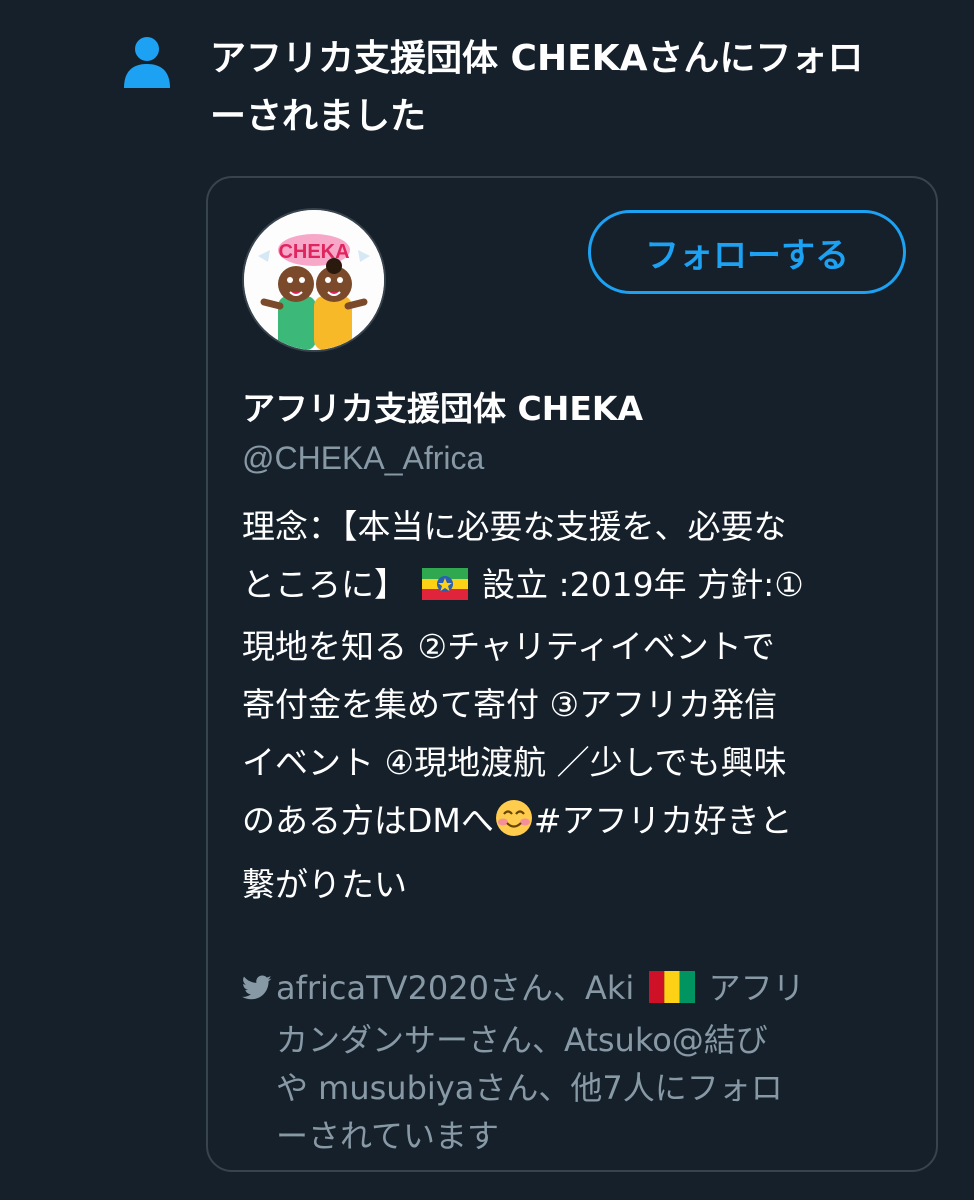 The height and width of the screenshot is (1200, 974). Describe the element at coordinates (671, 992) in the screenshot. I see `guinea-flag-icon` at that location.